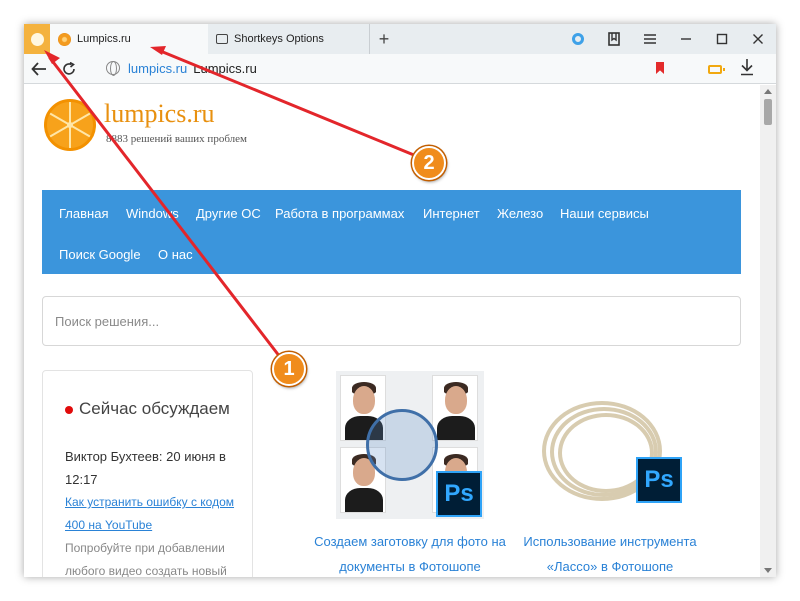  Describe the element at coordinates (113, 68) in the screenshot. I see `globe-icon` at that location.